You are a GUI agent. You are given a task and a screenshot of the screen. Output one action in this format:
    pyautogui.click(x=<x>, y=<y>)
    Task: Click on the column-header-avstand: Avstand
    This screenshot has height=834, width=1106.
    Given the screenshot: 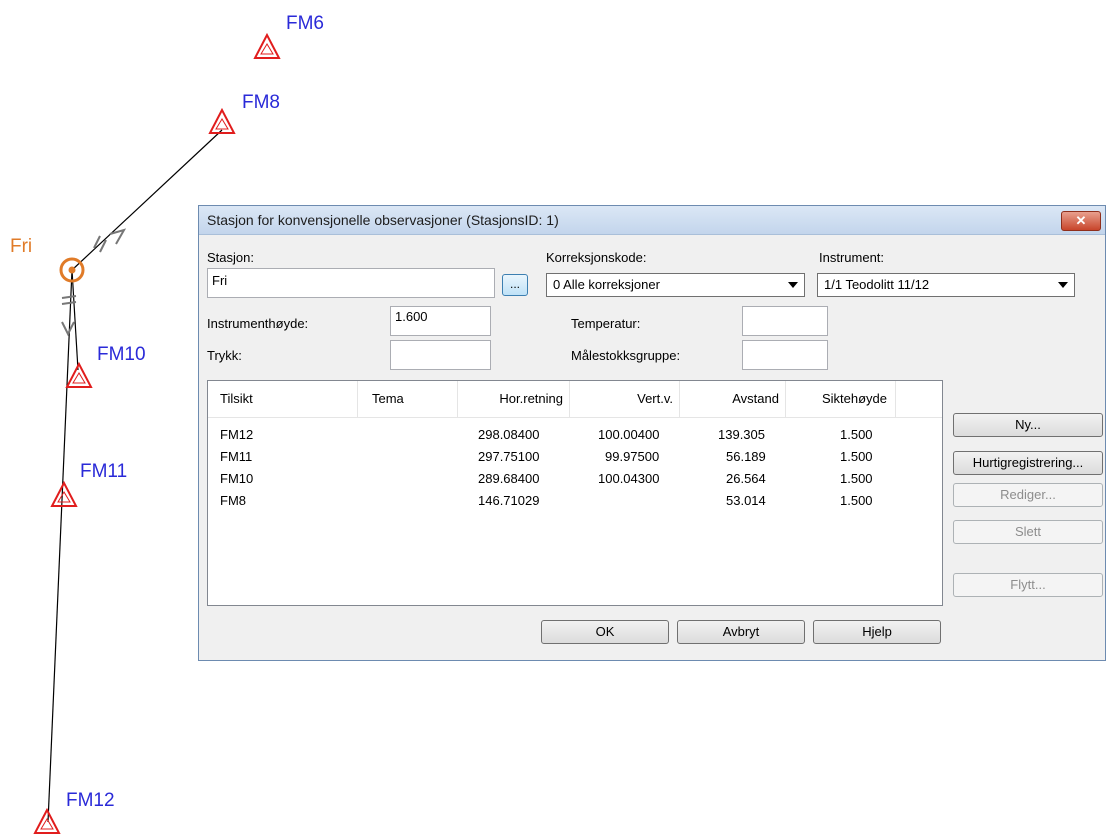 What is the action you would take?
    pyautogui.click(x=733, y=399)
    